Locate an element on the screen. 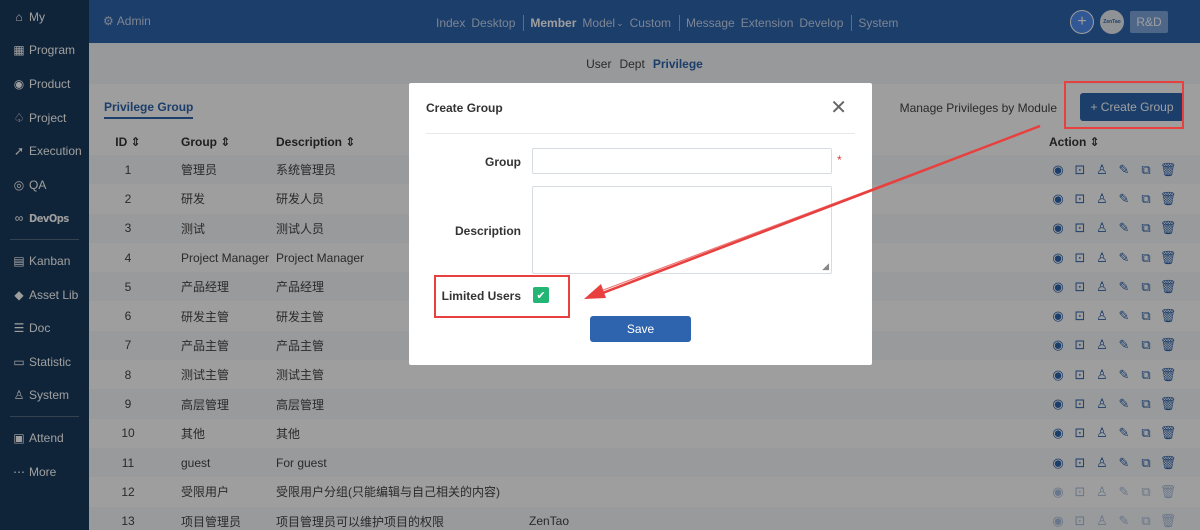 The image size is (1200, 530). required-asterisk: * is located at coordinates (839, 160).